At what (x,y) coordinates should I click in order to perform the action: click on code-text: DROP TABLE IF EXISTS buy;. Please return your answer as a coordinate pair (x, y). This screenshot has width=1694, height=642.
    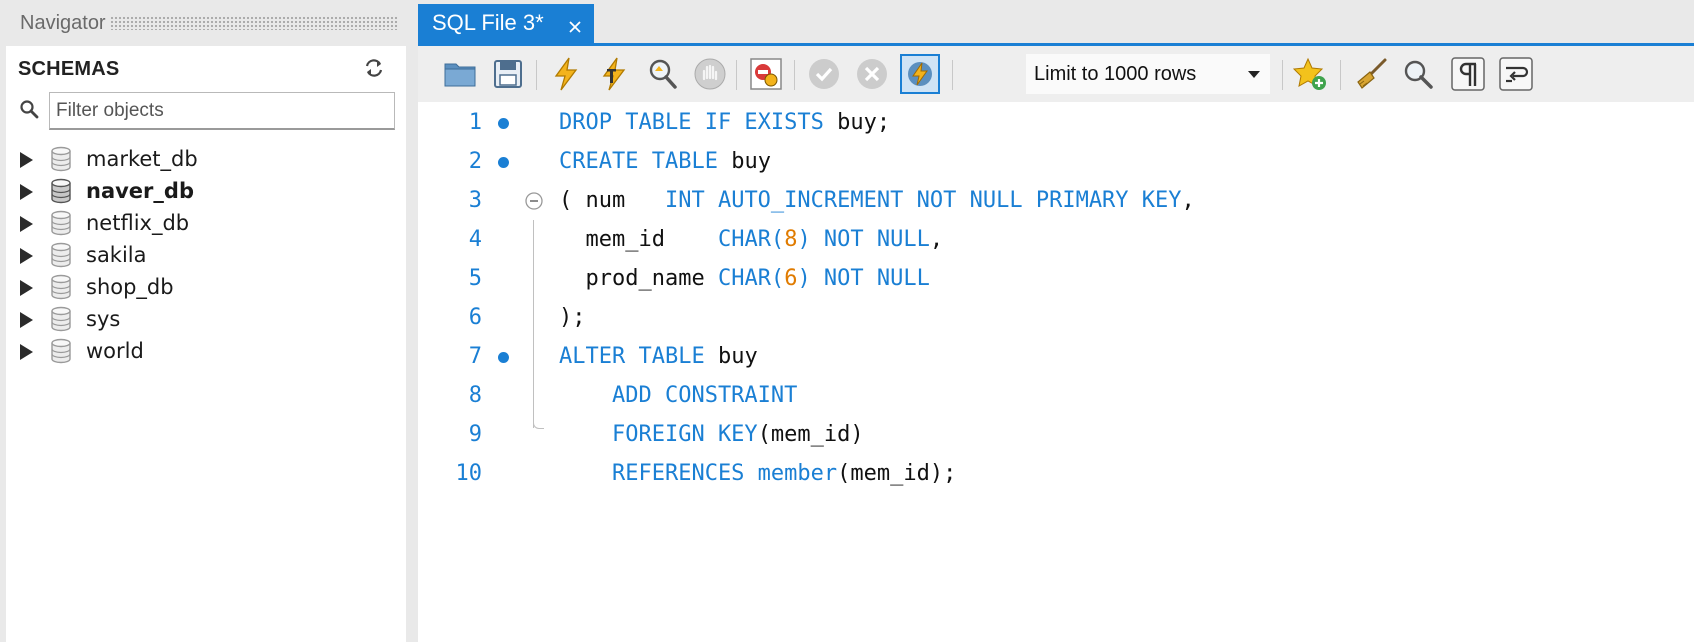
    Looking at the image, I should click on (724, 123).